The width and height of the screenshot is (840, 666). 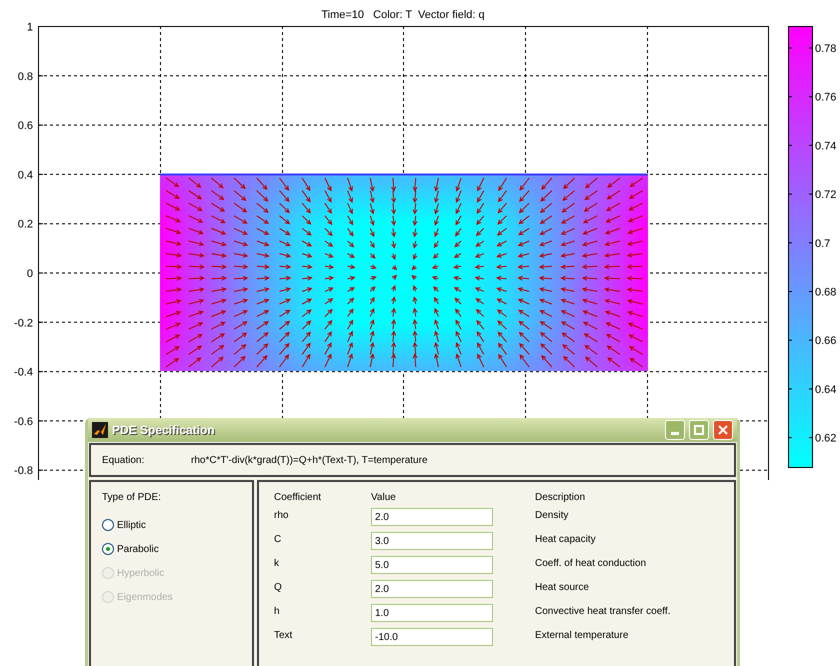 I want to click on coefficient-name: Q, so click(x=278, y=588).